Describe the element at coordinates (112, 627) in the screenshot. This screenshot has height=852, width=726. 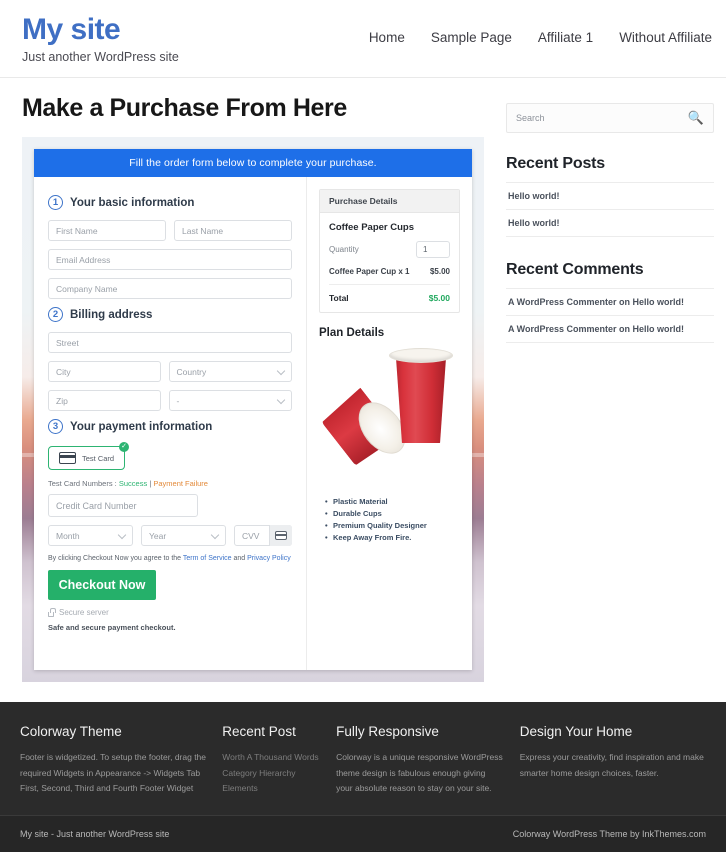
I see `safe-checkout-note: Safe and secure payment checkout.` at that location.